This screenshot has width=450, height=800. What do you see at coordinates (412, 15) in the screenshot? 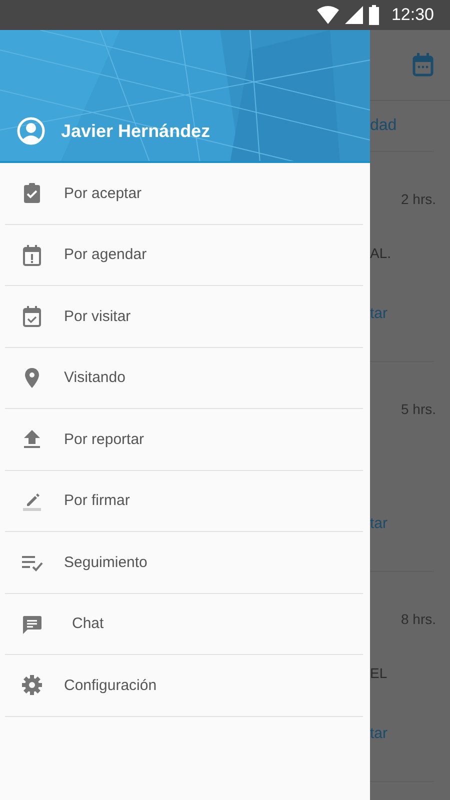
I see `clock: 12:30` at bounding box center [412, 15].